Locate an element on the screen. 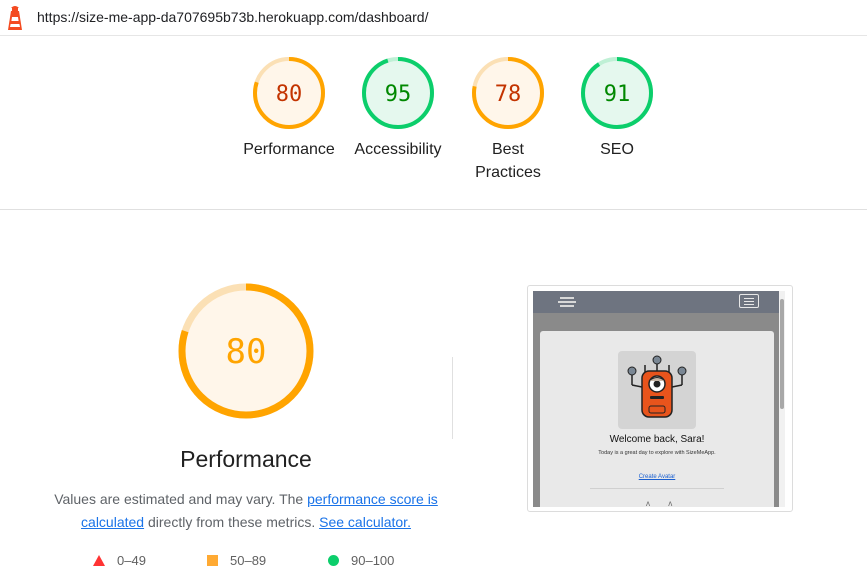 Image resolution: width=867 pixels, height=582 pixels. robot-icon is located at coordinates (657, 386).